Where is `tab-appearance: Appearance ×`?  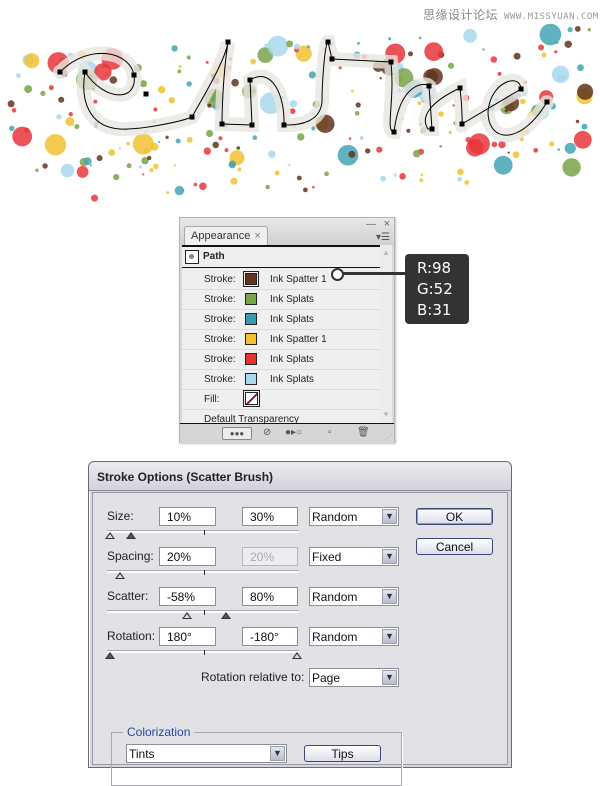
tab-appearance: Appearance × is located at coordinates (226, 236).